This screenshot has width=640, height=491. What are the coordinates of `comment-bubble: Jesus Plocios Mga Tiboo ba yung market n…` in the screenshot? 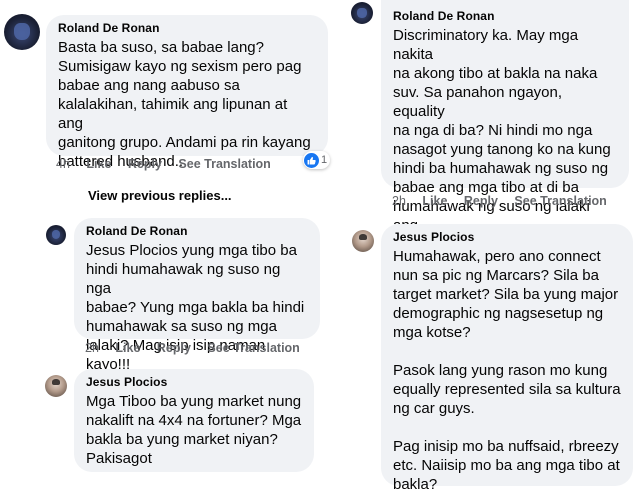 It's located at (194, 420).